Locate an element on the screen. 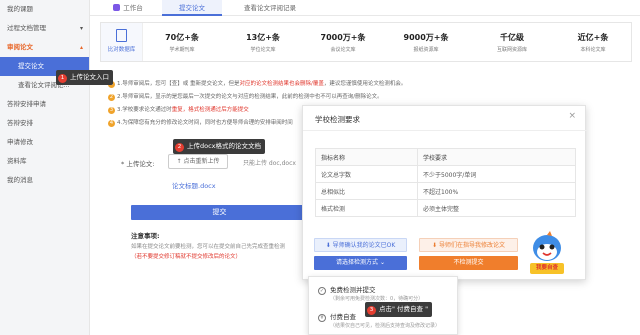 Image resolution: width=640 pixels, height=335 pixels. table-header: 指标名称 is located at coordinates (366, 157).